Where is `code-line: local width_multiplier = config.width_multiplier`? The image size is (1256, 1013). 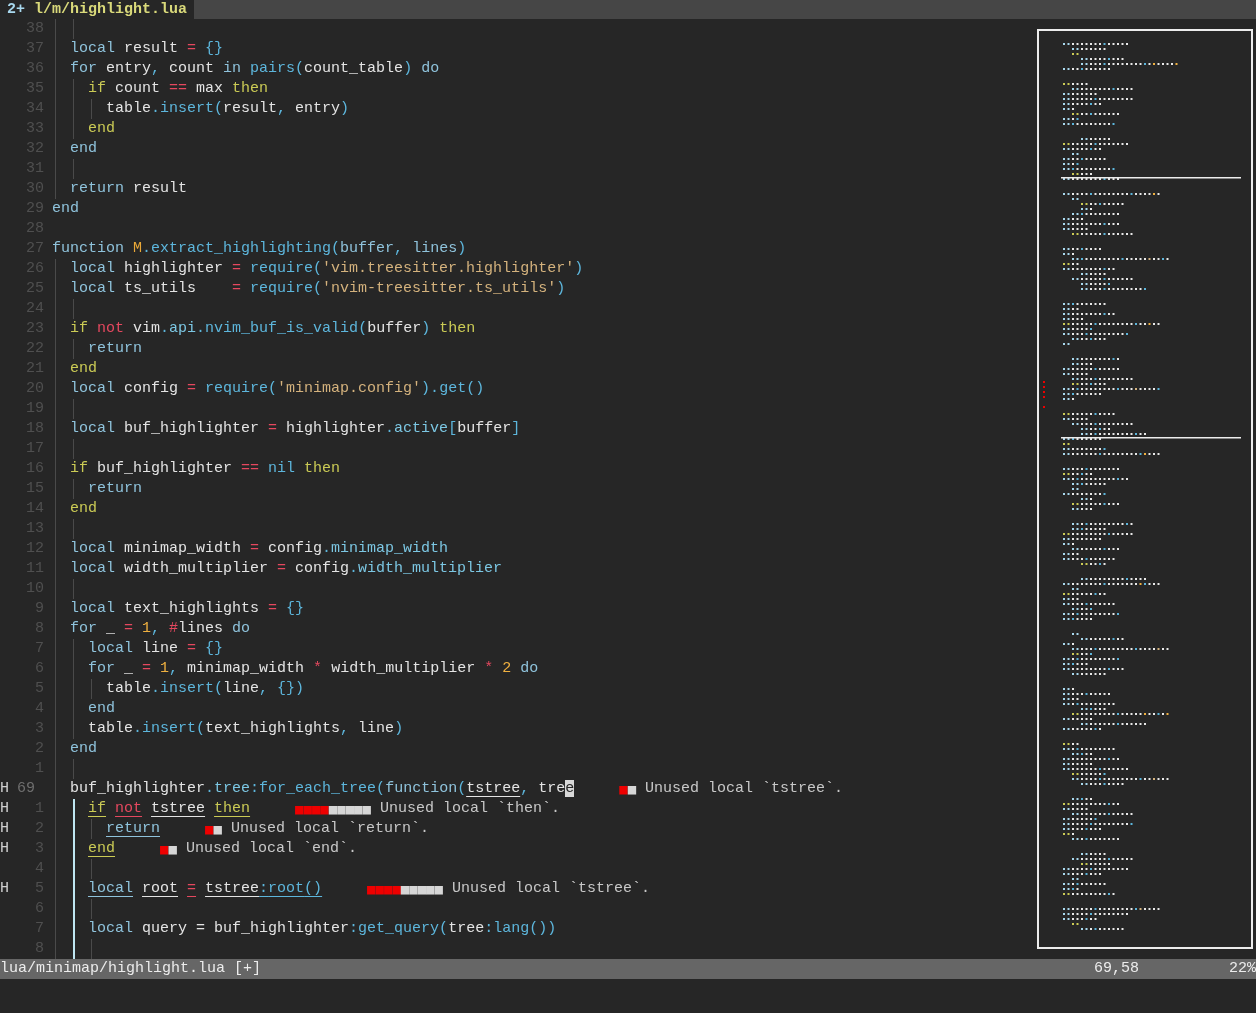
code-line: local width_multiplier = config.width_multiplier is located at coordinates (286, 569).